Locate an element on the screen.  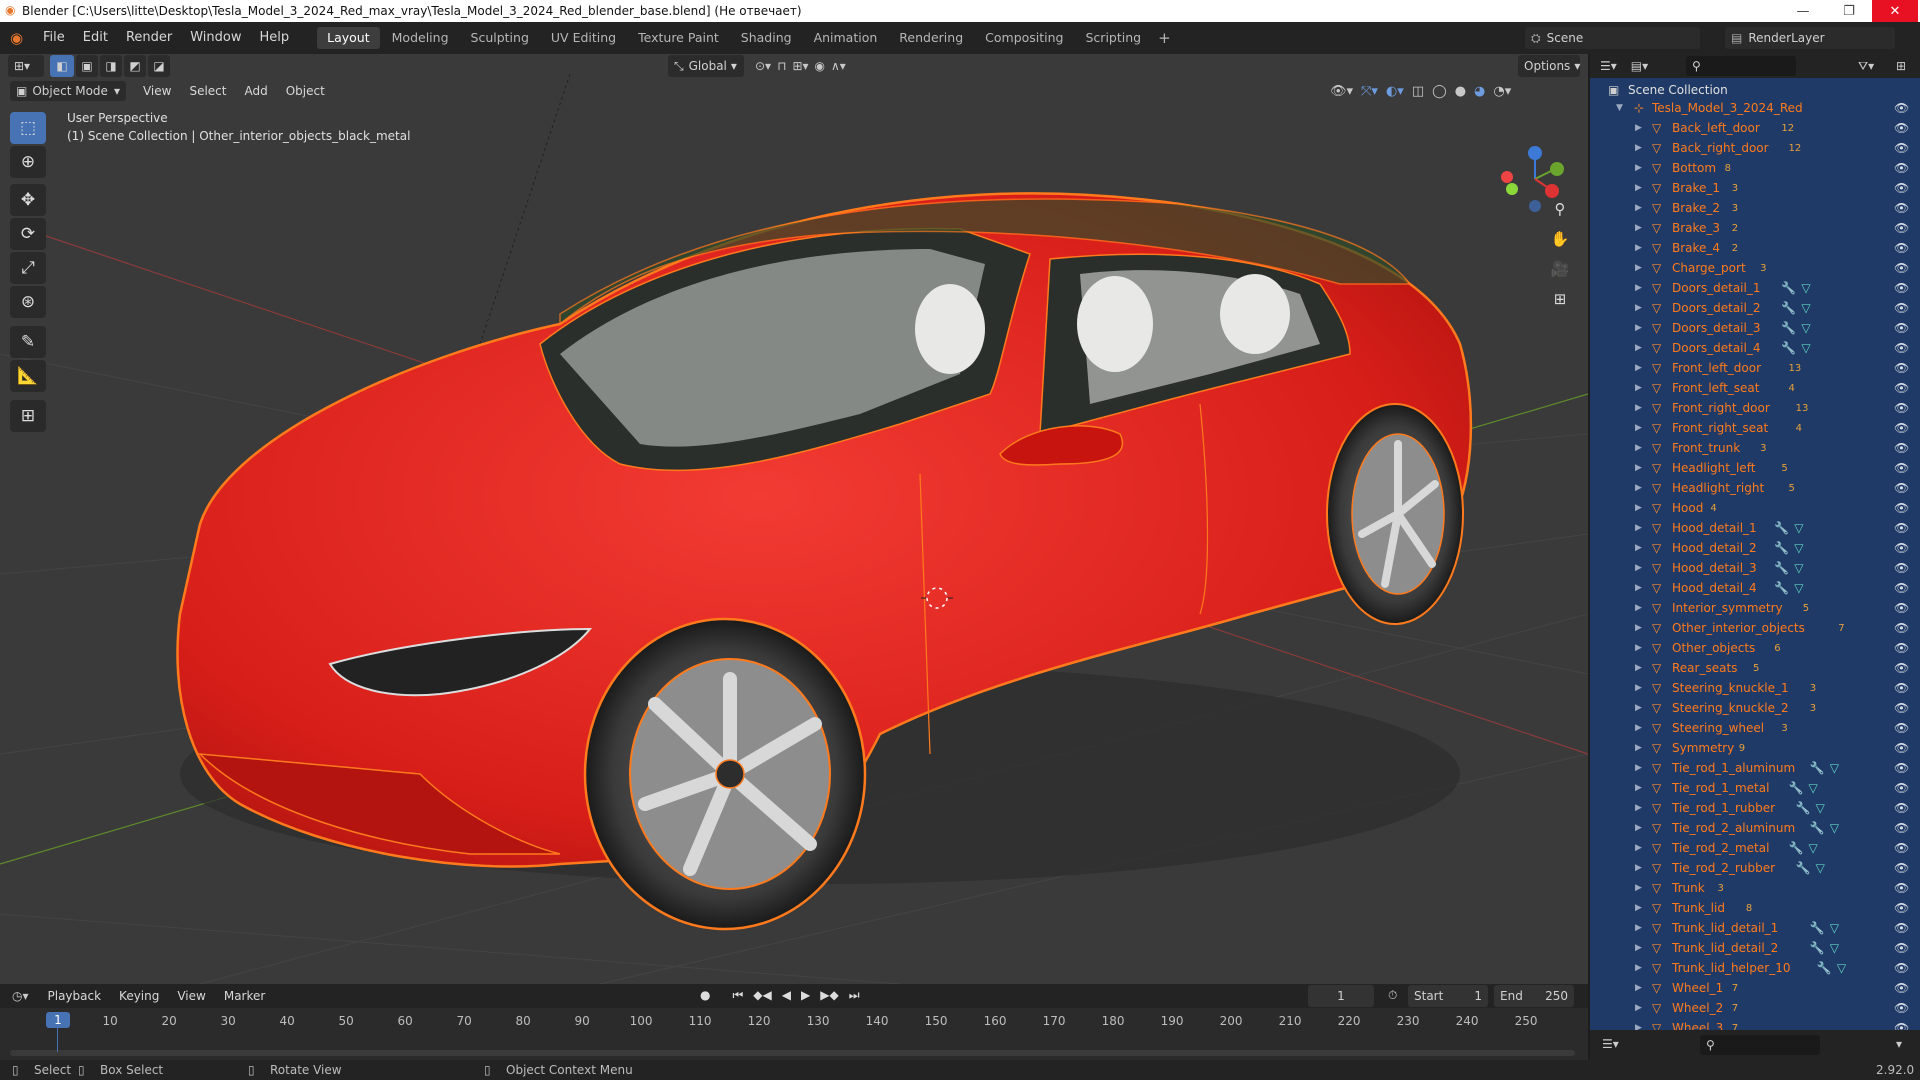
outliner-collection-row: ▼ ⊹ Tesla_Model_3_2024_Red 👁 is located at coordinates (1755, 108).